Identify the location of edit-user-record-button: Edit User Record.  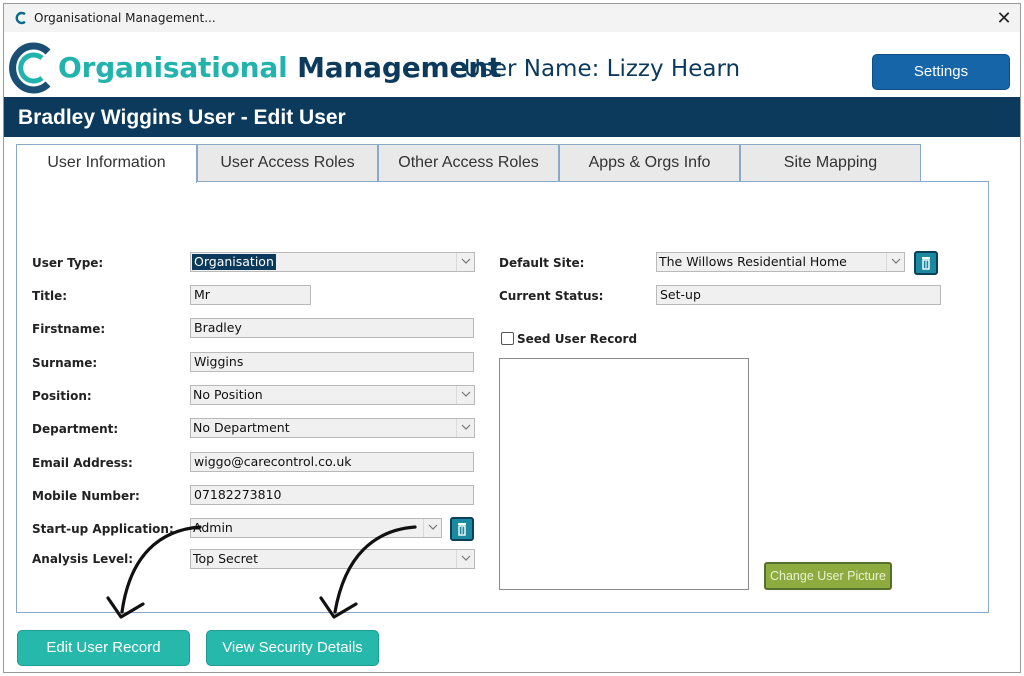
(103, 648).